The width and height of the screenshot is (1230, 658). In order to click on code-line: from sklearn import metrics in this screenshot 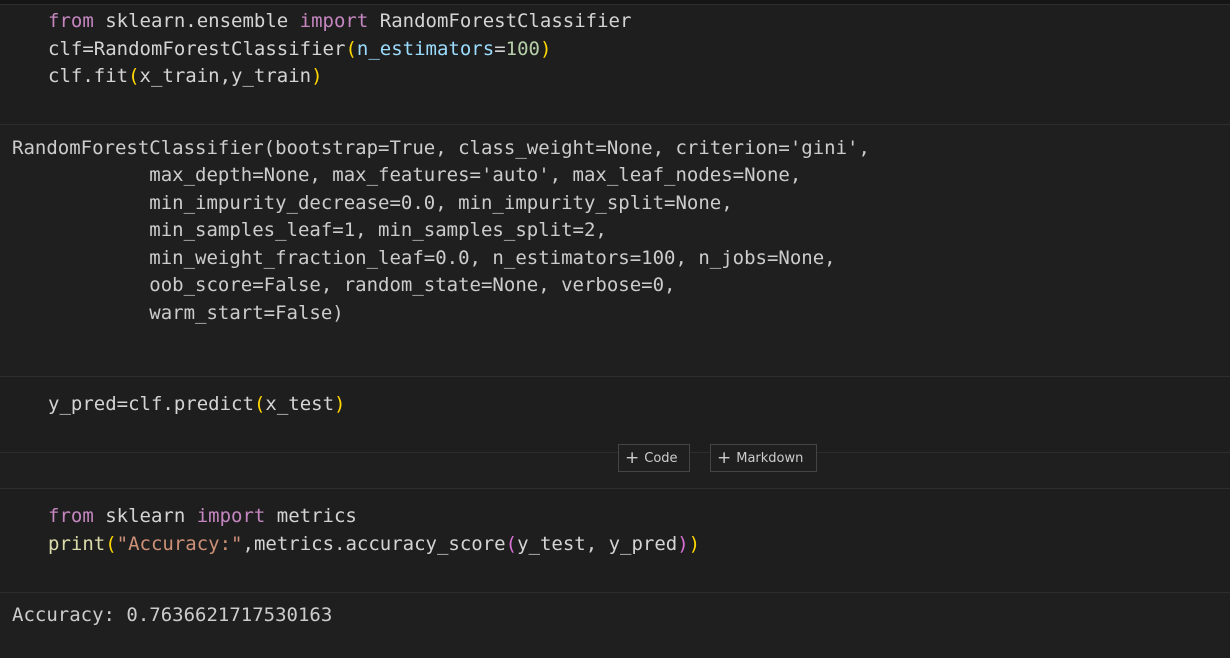, I will do `click(202, 516)`.